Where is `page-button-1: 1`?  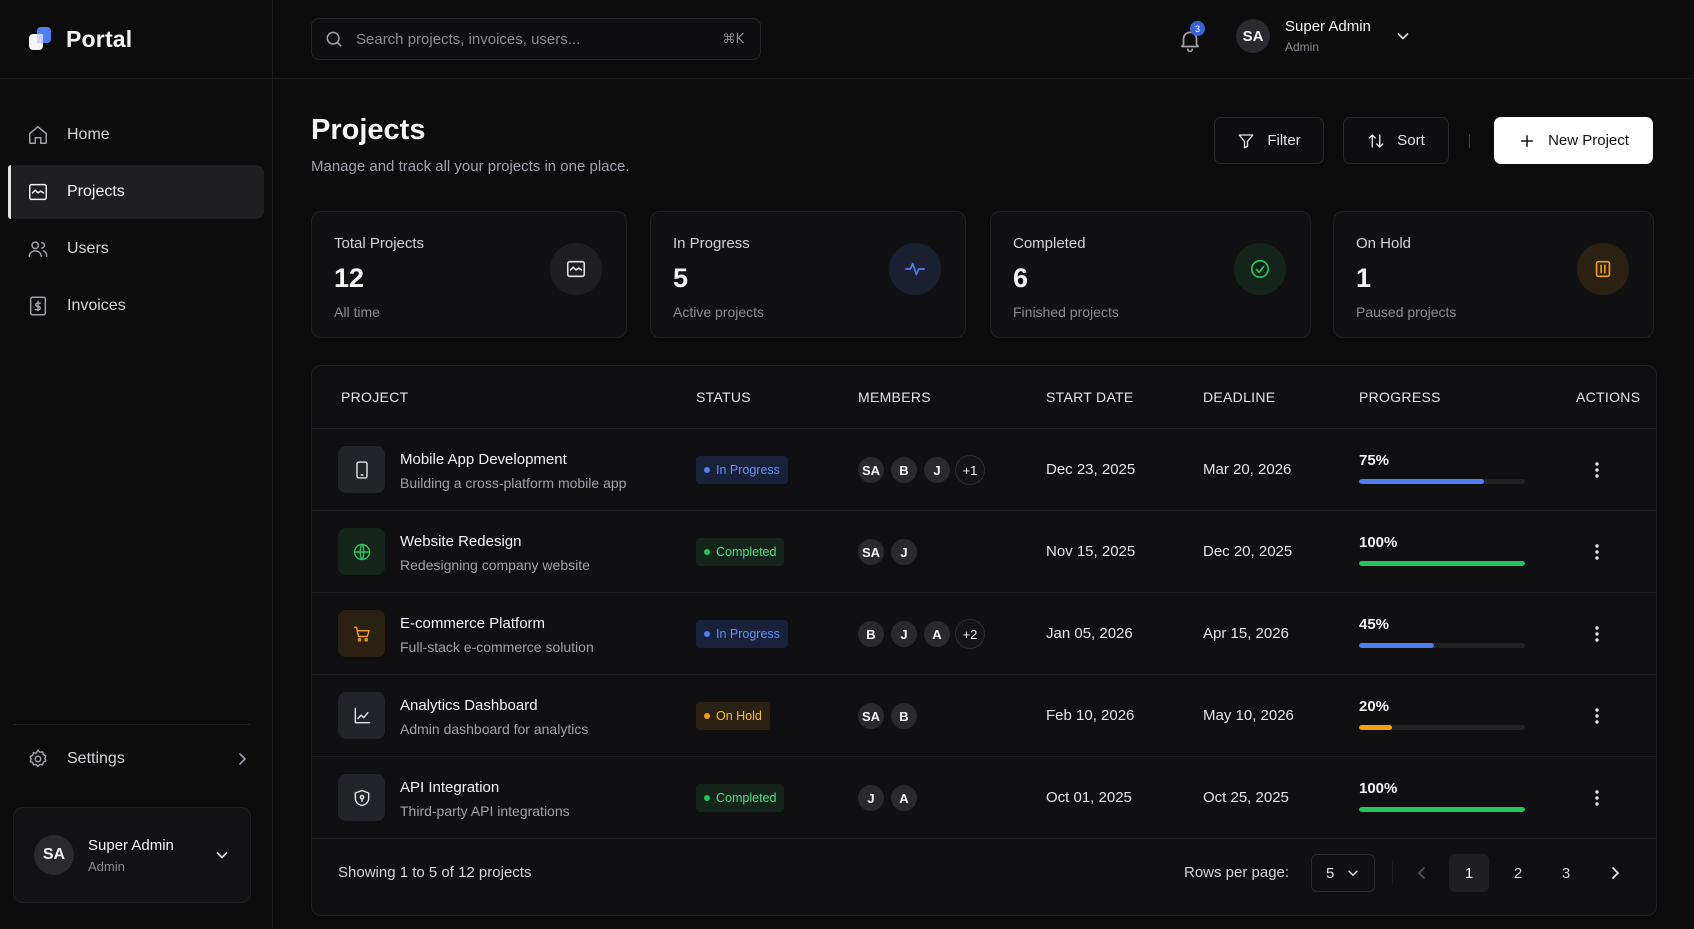
page-button-1: 1 is located at coordinates (1469, 873).